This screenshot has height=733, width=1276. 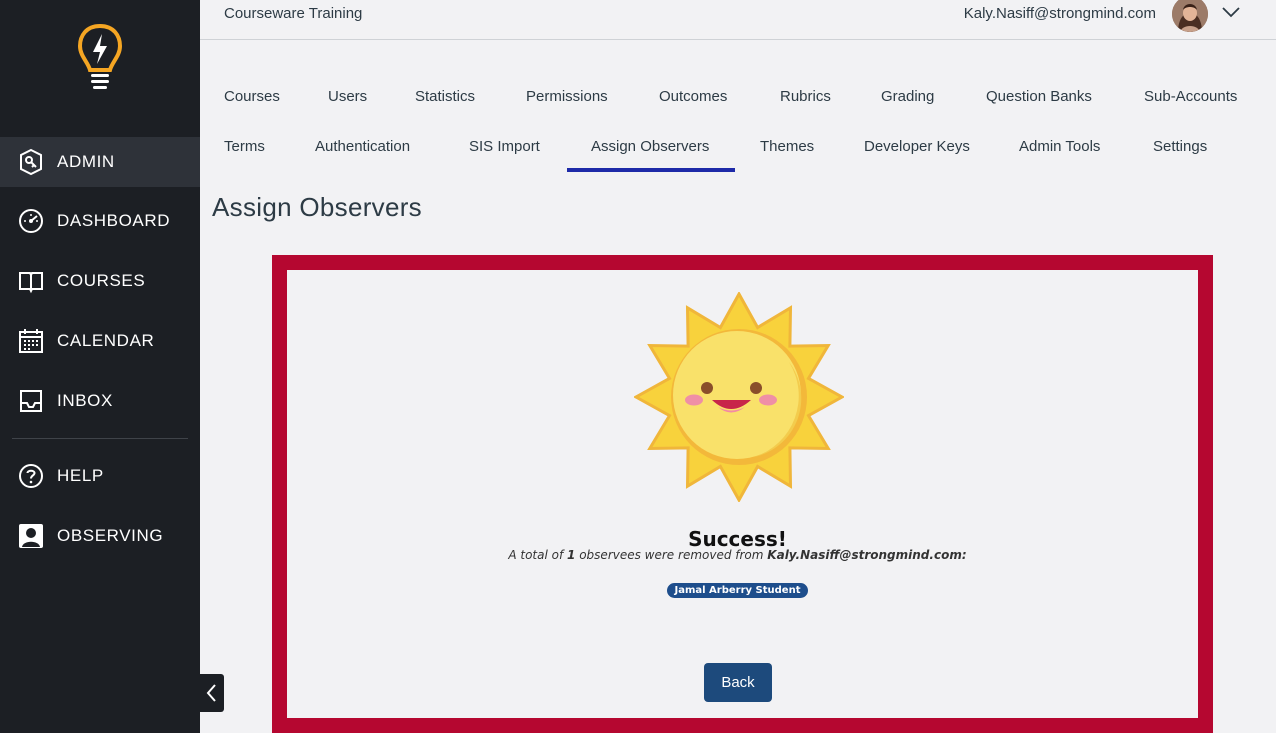 I want to click on tab-sis-import: SIS Import, so click(x=504, y=146).